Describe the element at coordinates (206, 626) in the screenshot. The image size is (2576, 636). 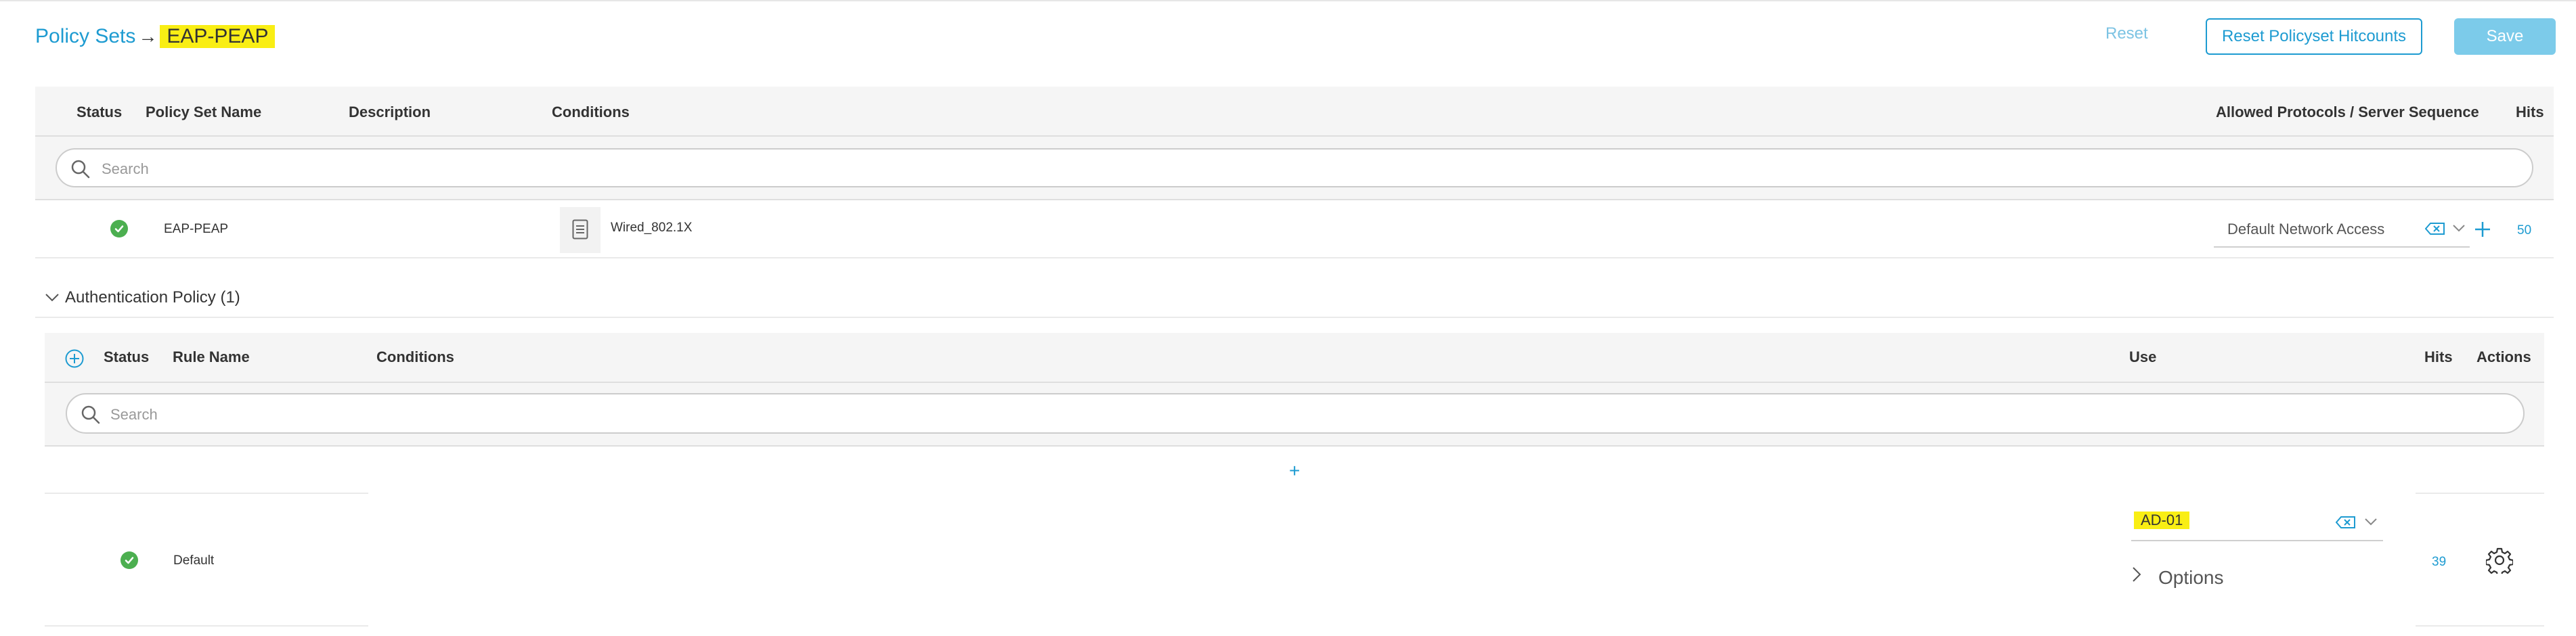
I see `row-bottom-divider` at that location.